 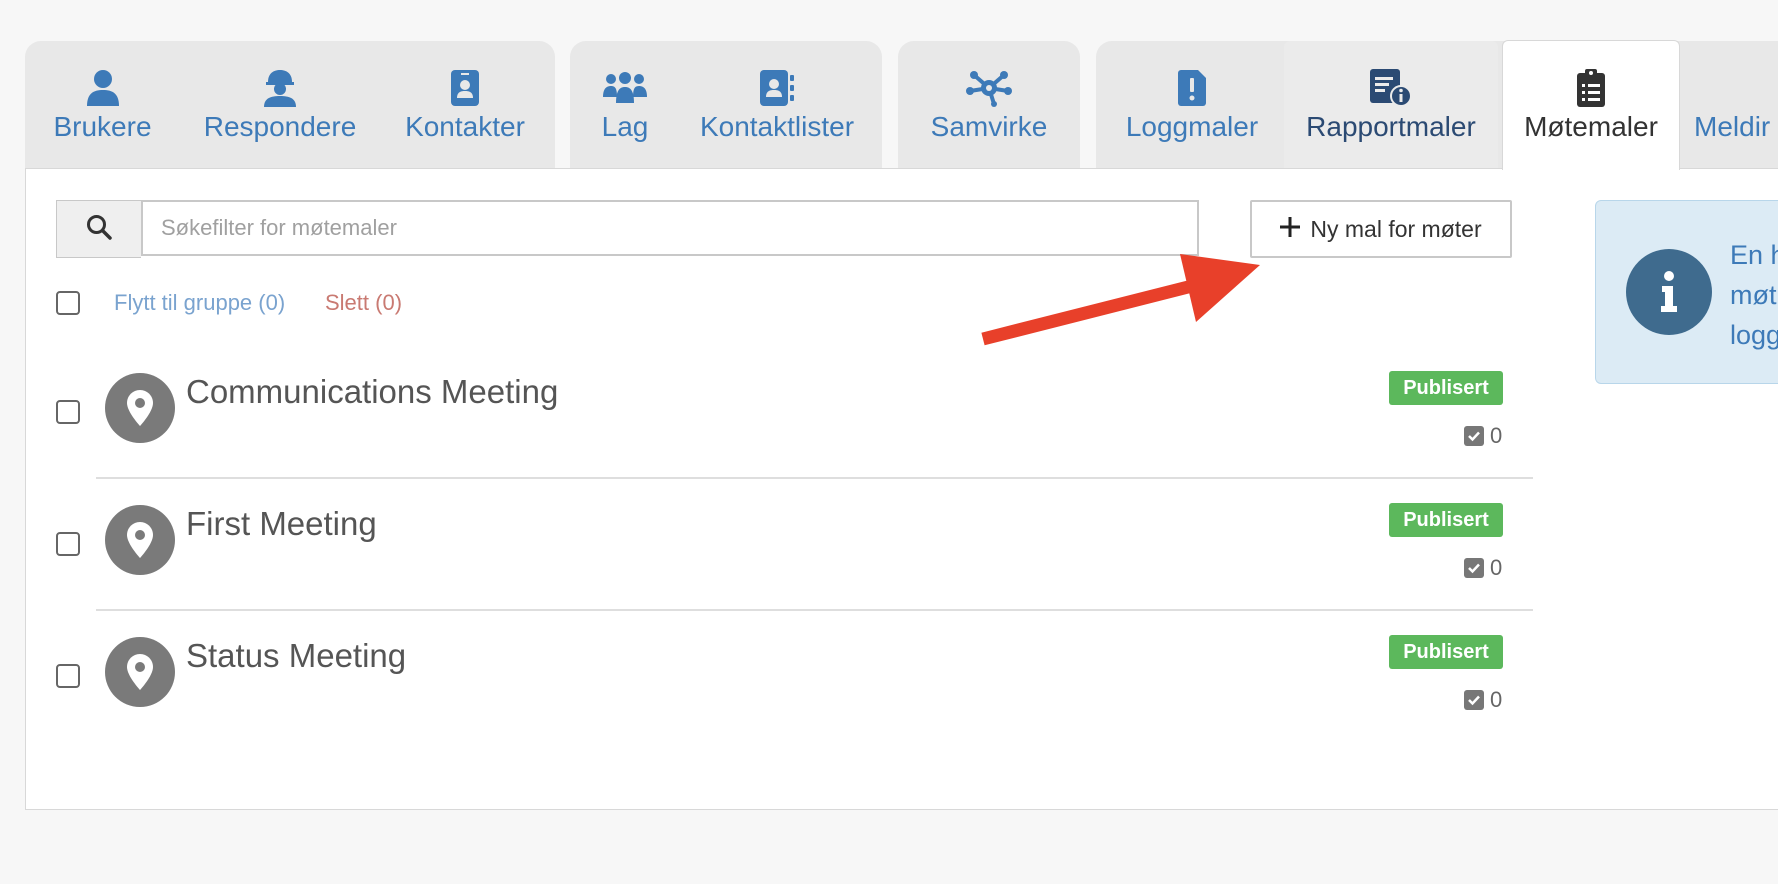 I want to click on info-line: møt, so click(x=1753, y=295).